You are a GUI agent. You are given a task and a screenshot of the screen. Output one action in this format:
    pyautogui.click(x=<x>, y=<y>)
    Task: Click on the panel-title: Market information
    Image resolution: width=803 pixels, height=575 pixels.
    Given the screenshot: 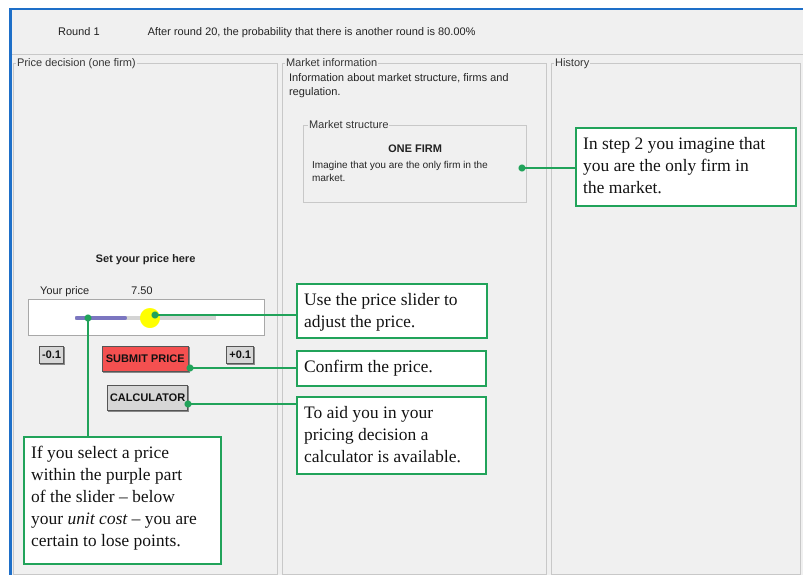 What is the action you would take?
    pyautogui.click(x=331, y=63)
    